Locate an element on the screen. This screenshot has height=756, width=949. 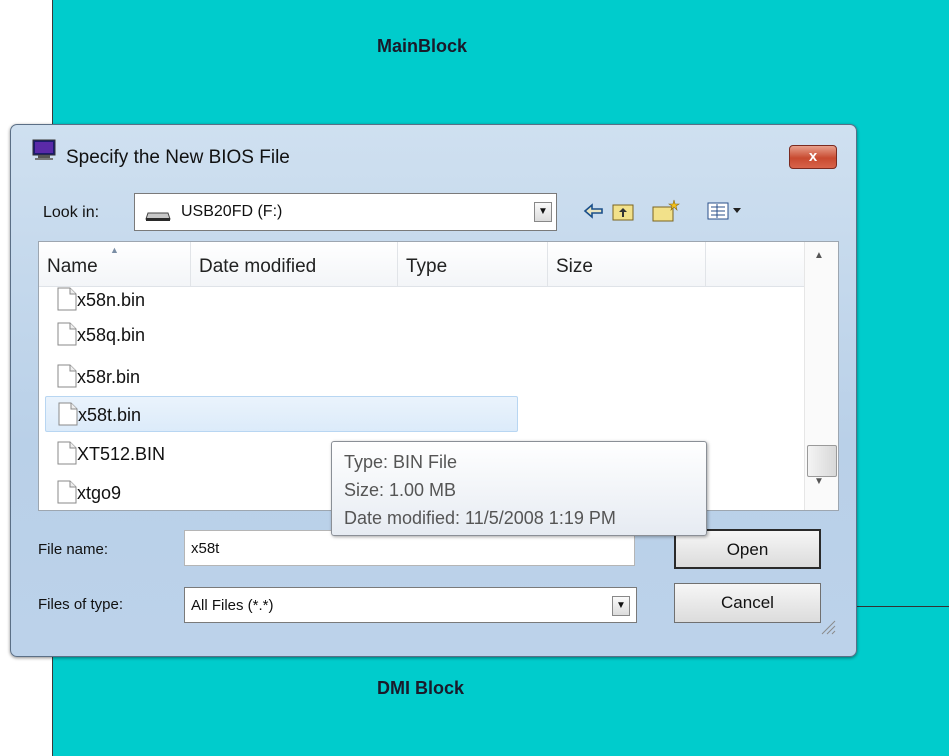
scroll-thumb is located at coordinates (822, 461).